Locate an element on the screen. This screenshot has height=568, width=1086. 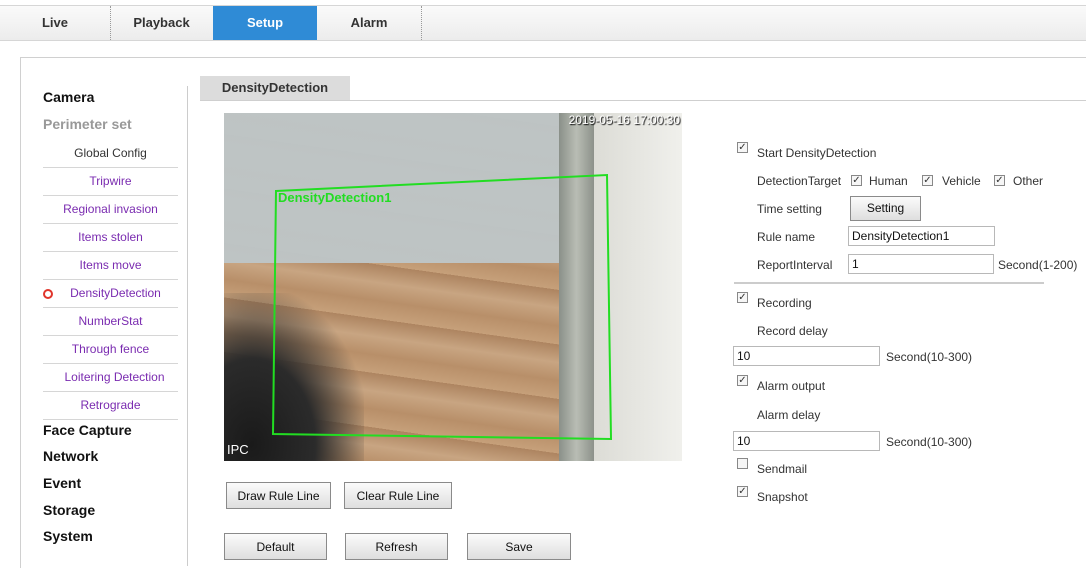
sidebar-item-retrograde: Retrograde is located at coordinates (110, 406).